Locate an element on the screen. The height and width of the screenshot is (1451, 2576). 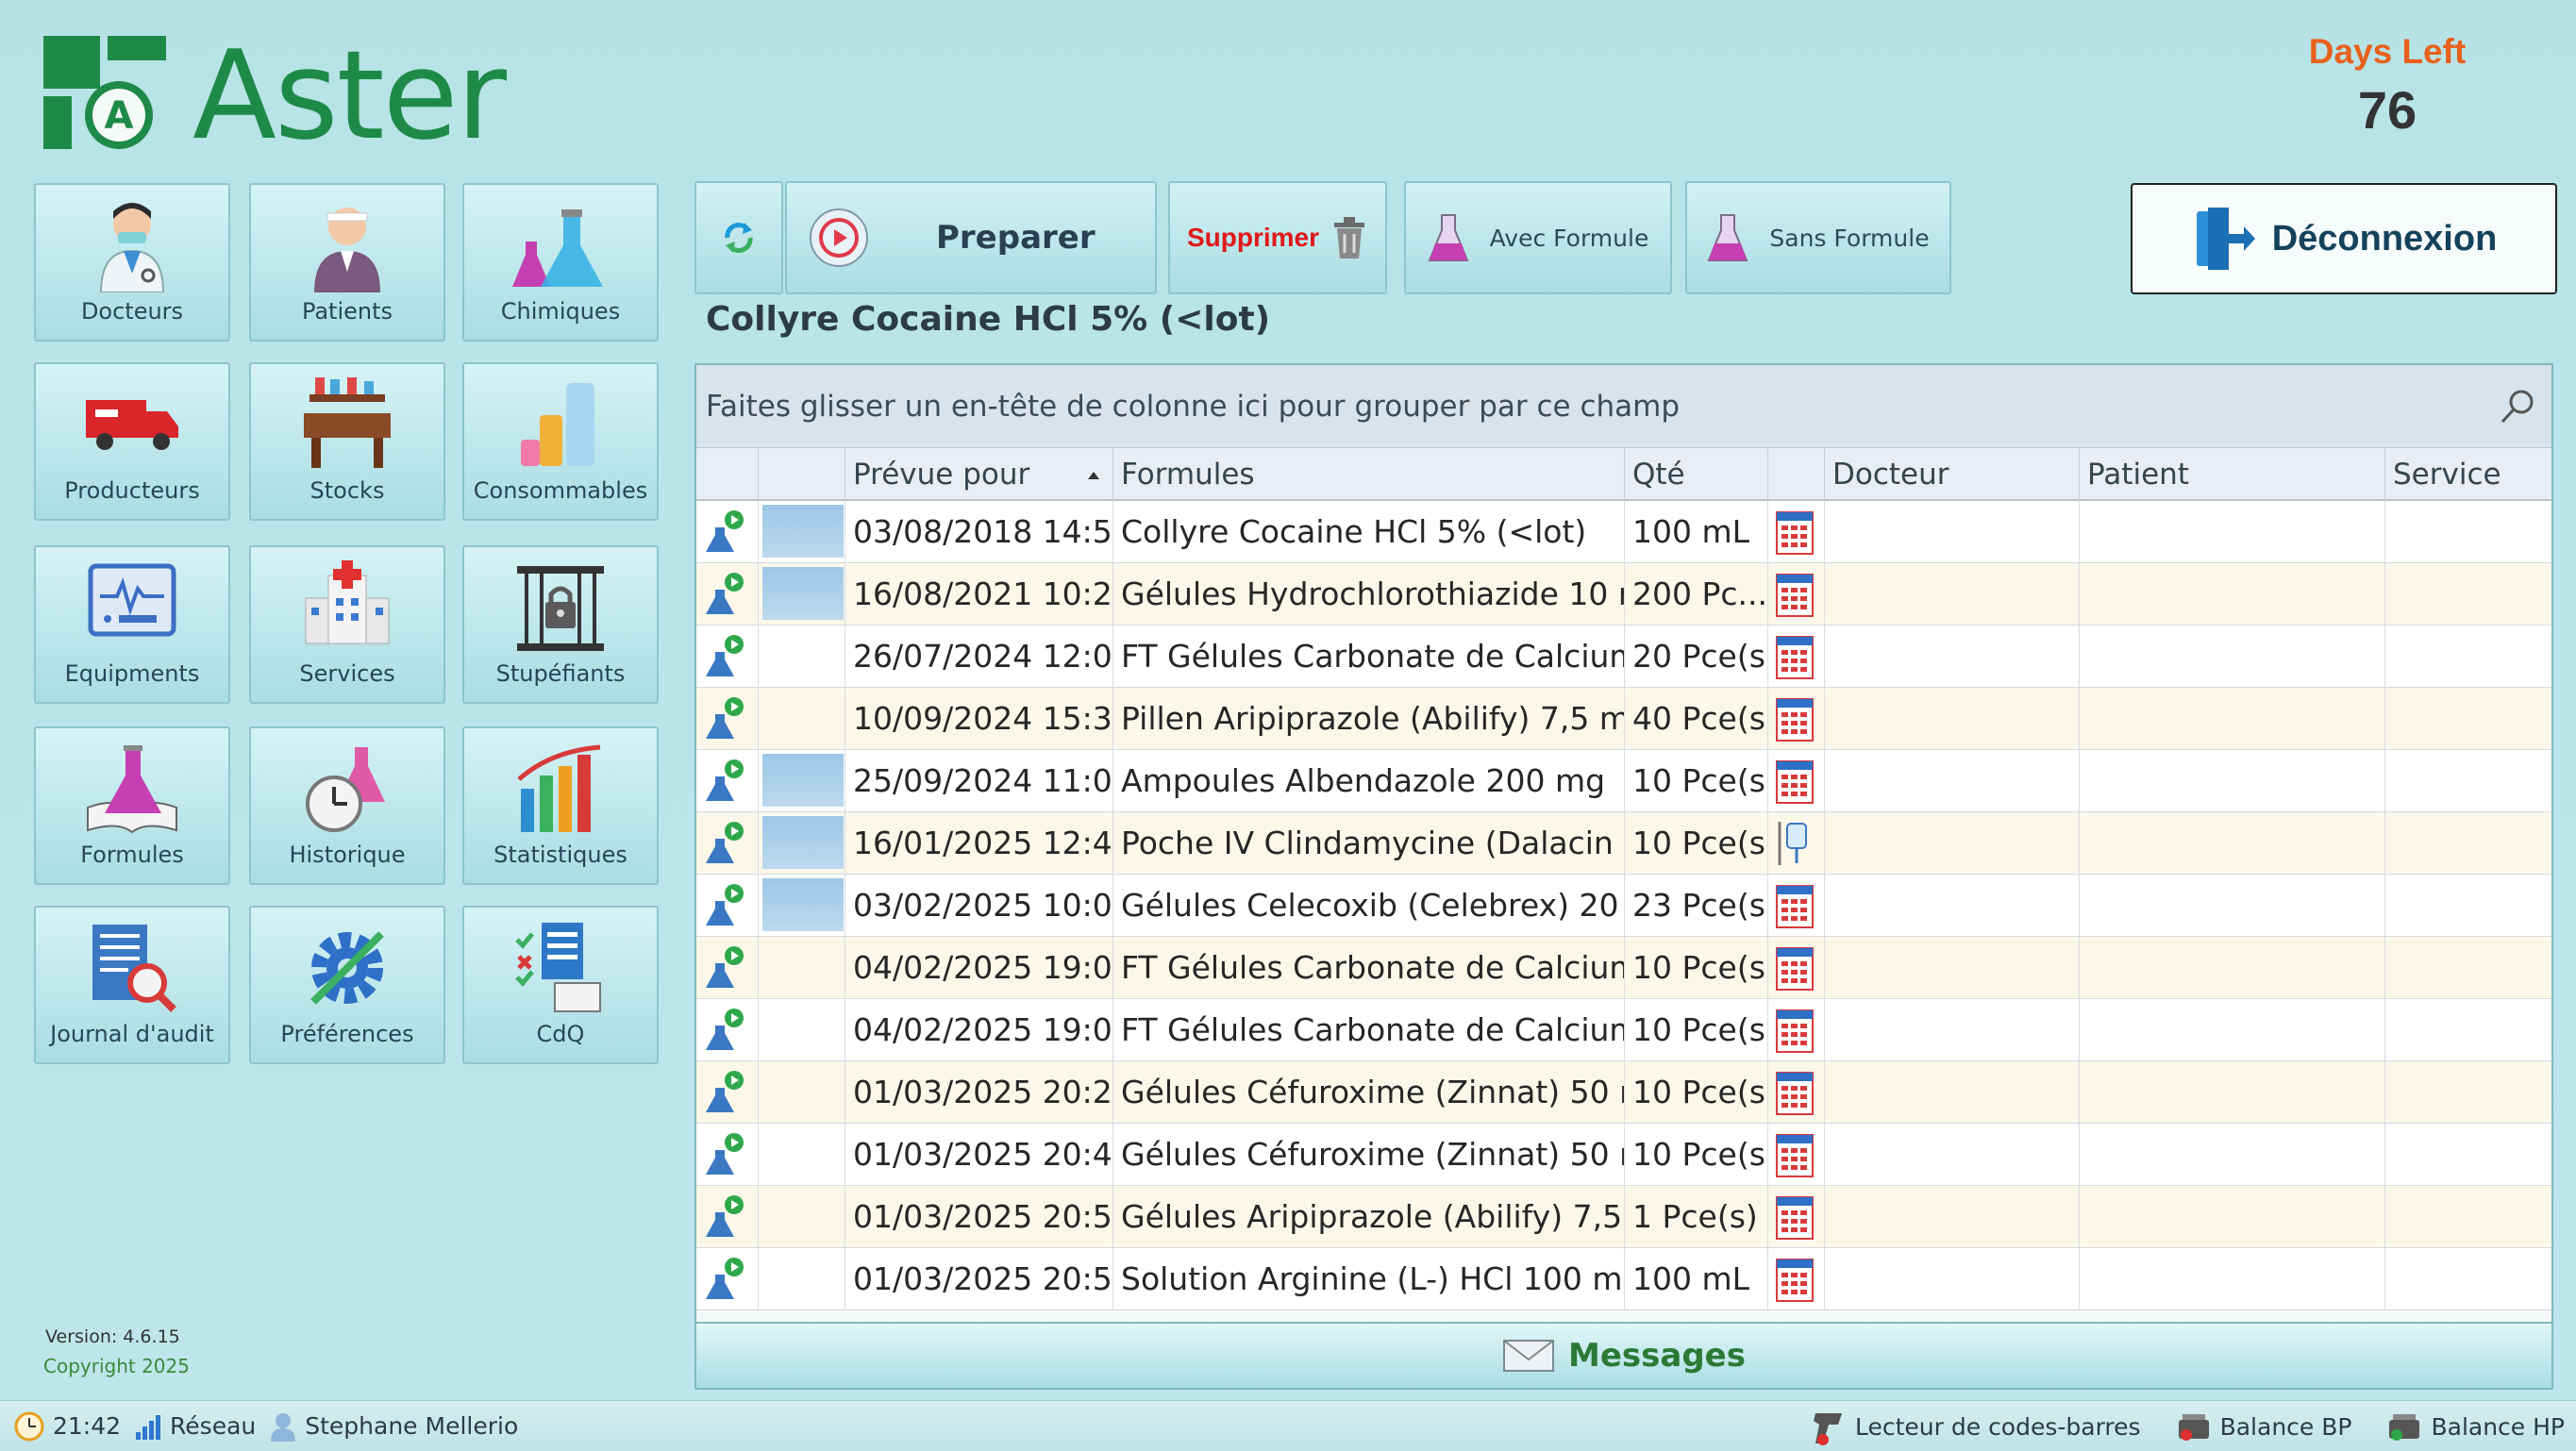
cell-qte: 100 mL is located at coordinates (1696, 532).